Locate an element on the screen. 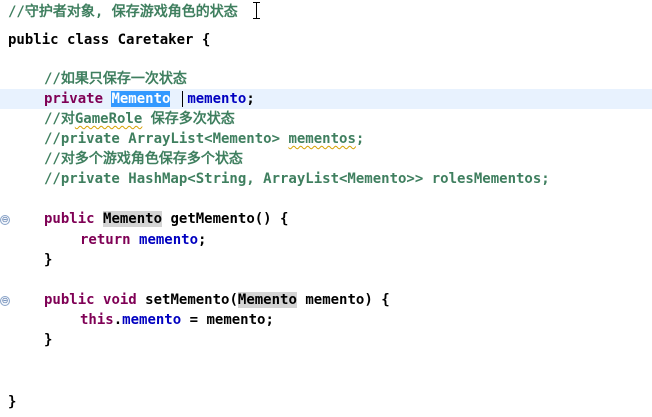 This screenshot has width=652, height=417. code-line: ⊖ public Memento getMemento() { is located at coordinates (326, 219).